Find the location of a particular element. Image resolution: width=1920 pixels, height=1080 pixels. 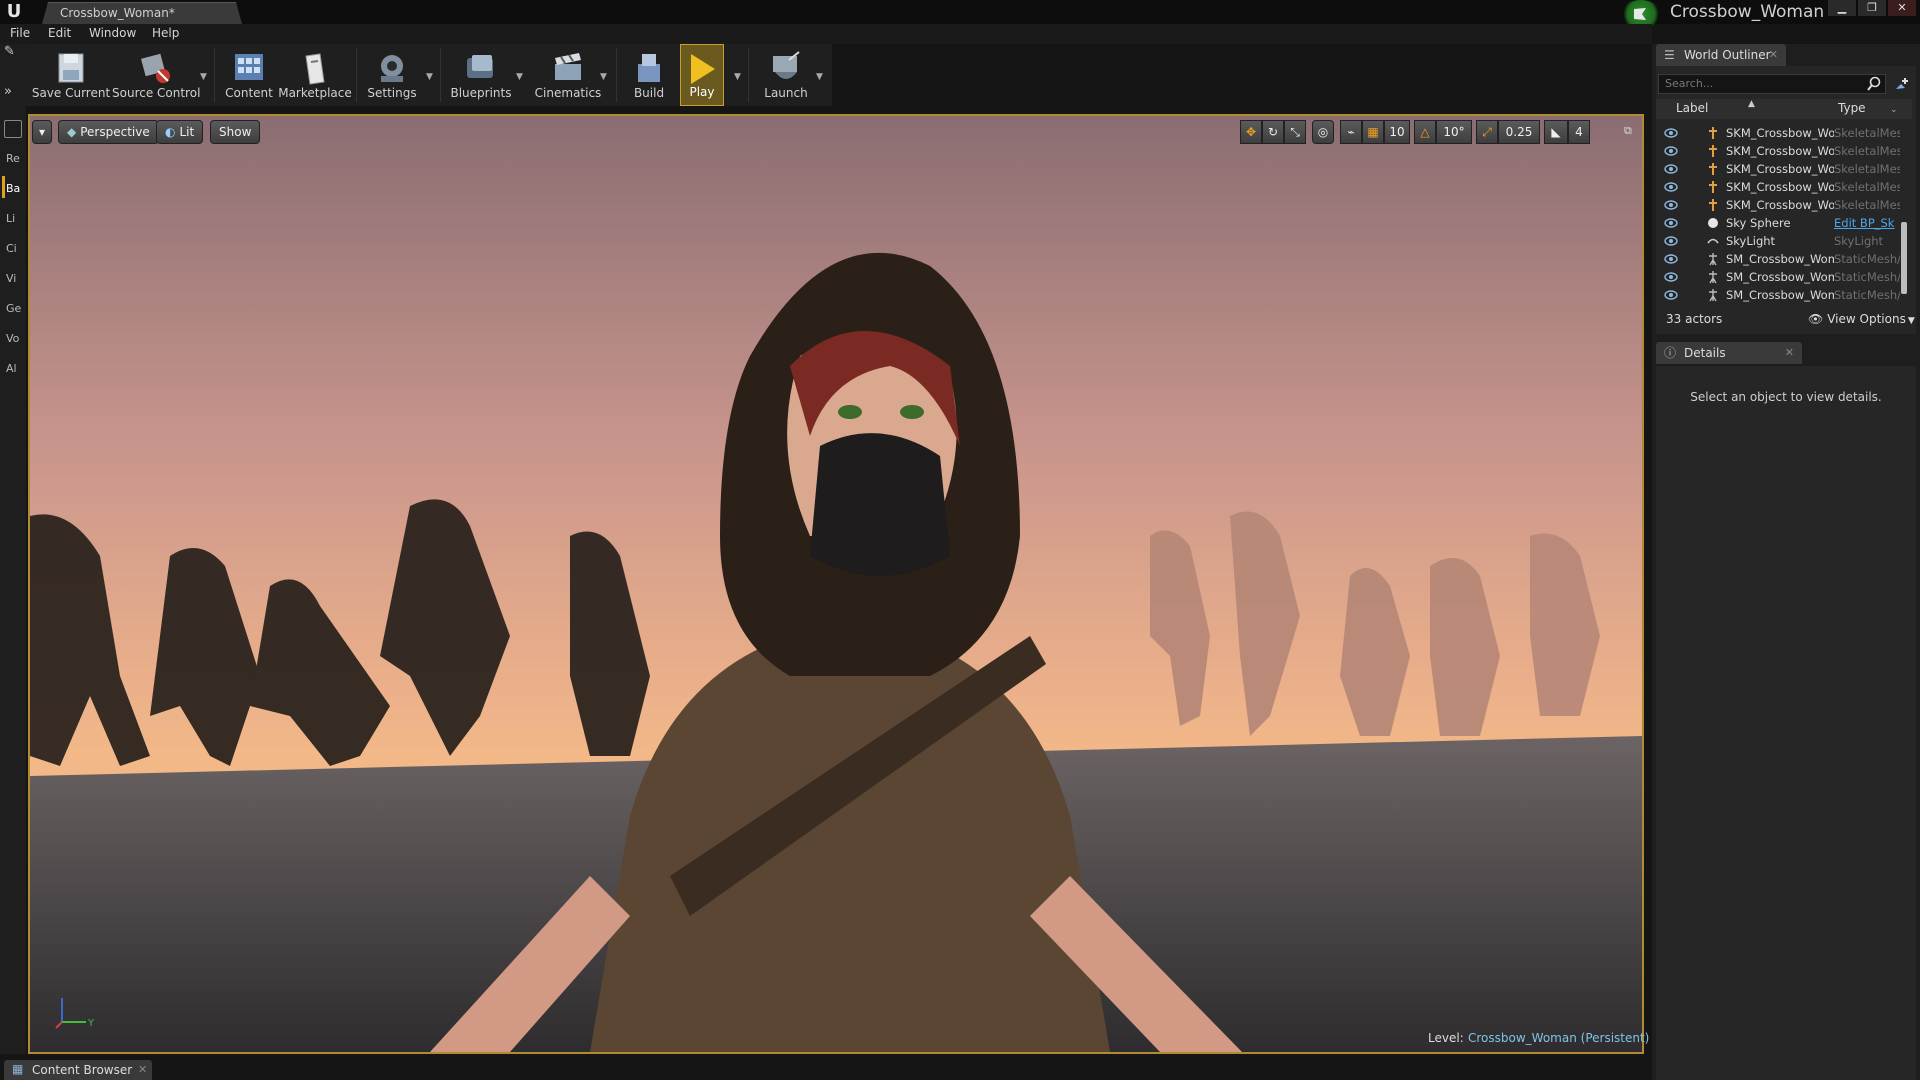

scale-snap-value: 0.25 is located at coordinates (1519, 132).